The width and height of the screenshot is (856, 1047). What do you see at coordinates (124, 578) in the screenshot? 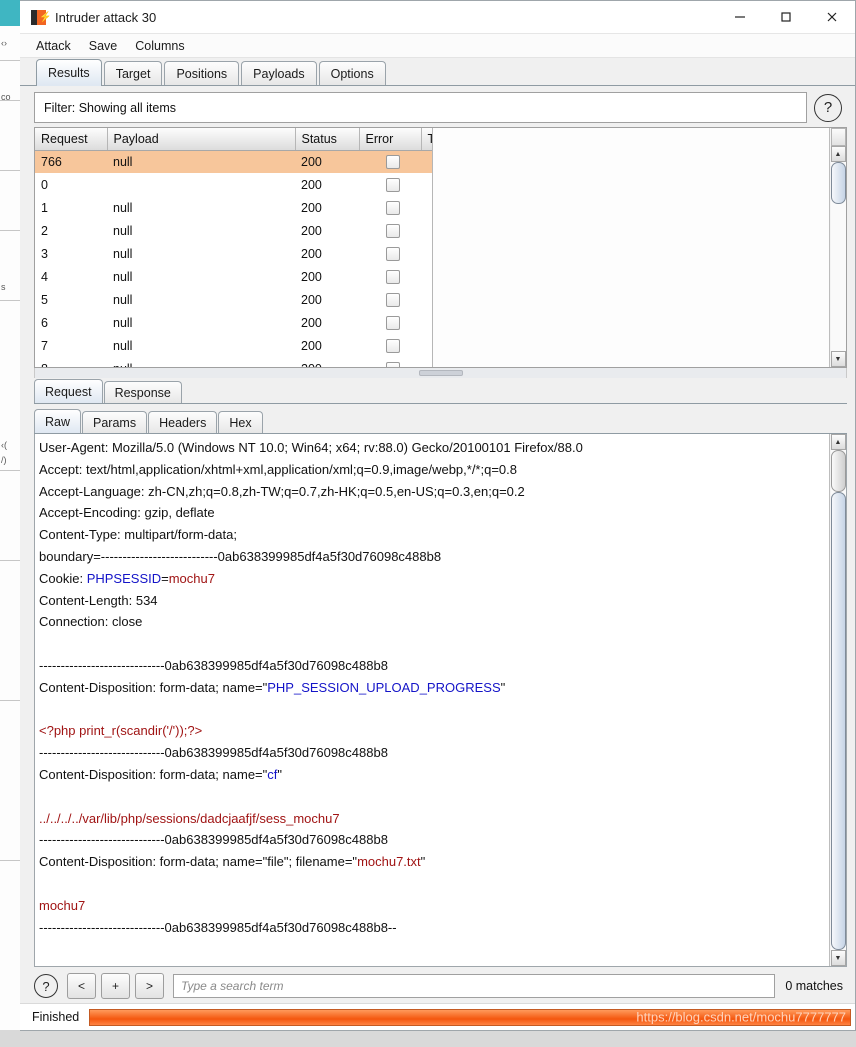
I see `raw-token: PHPSESSID` at bounding box center [124, 578].